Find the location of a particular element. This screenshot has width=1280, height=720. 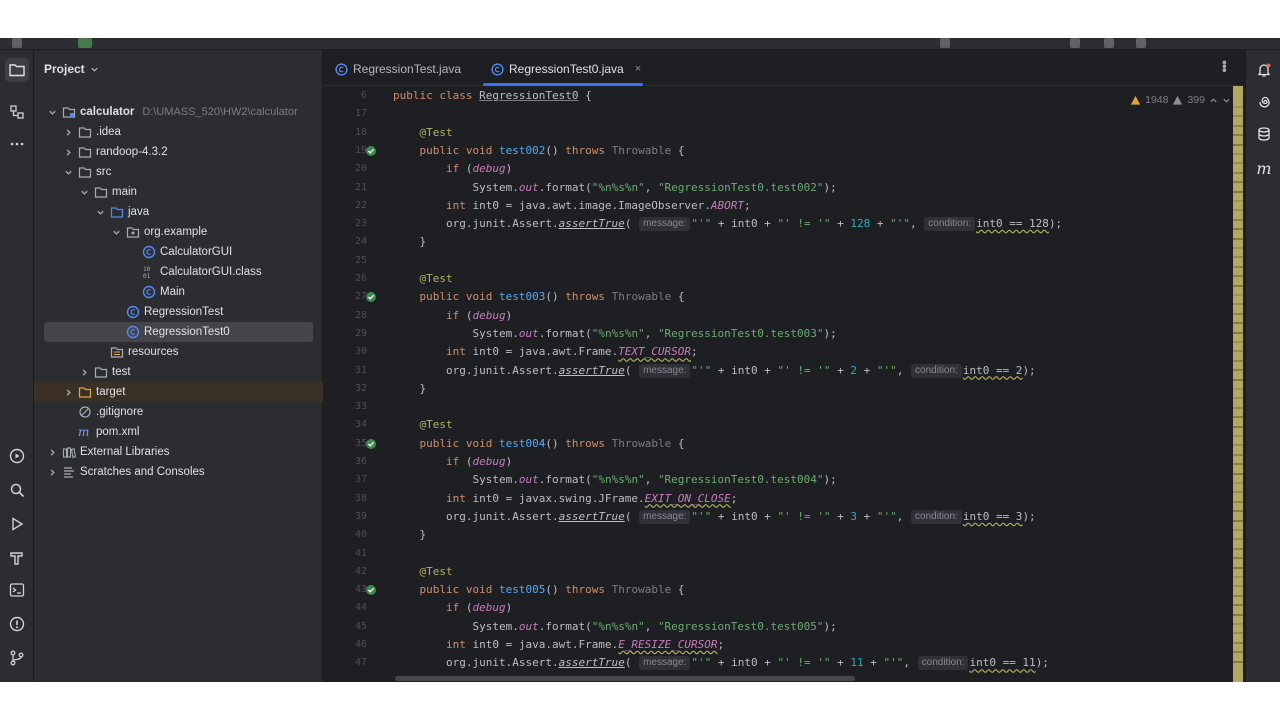

code-line: public void test004() throws Throwable { is located at coordinates (539, 444).